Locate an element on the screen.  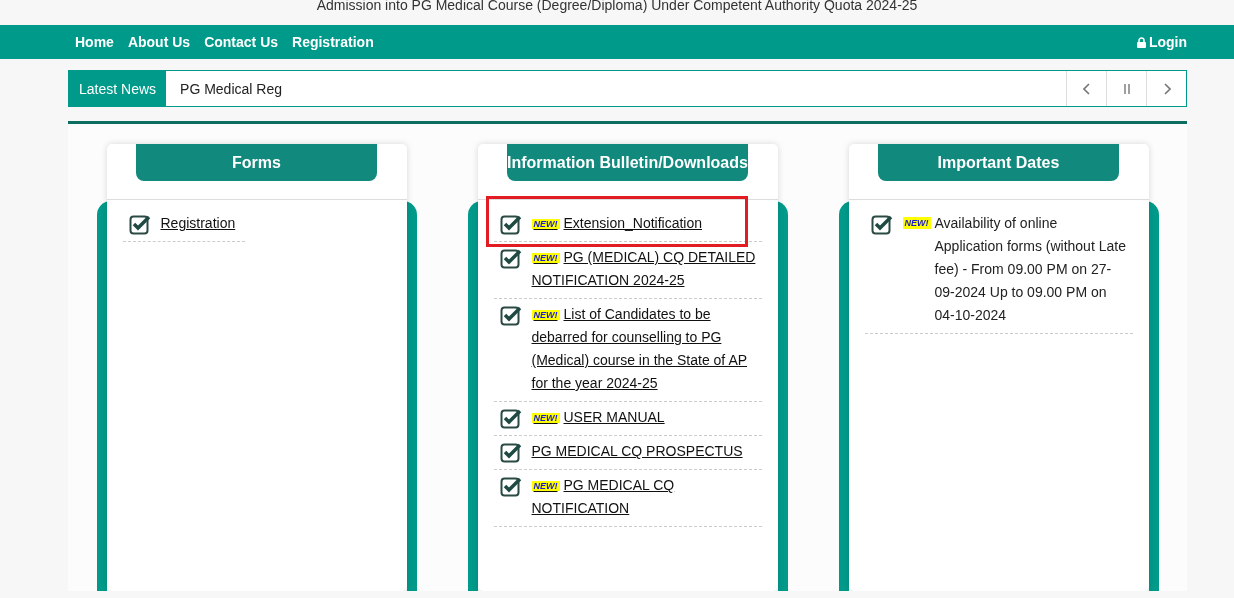
nav-link: Contact Us is located at coordinates (241, 42).